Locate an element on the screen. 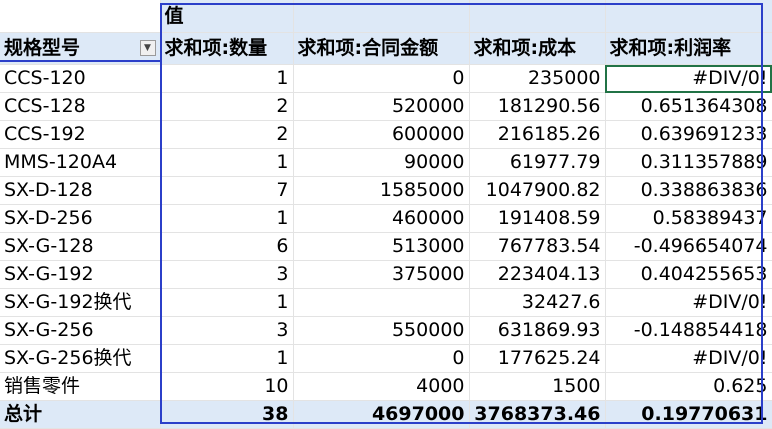  row-label-cell: CCS-128 is located at coordinates (80, 106).